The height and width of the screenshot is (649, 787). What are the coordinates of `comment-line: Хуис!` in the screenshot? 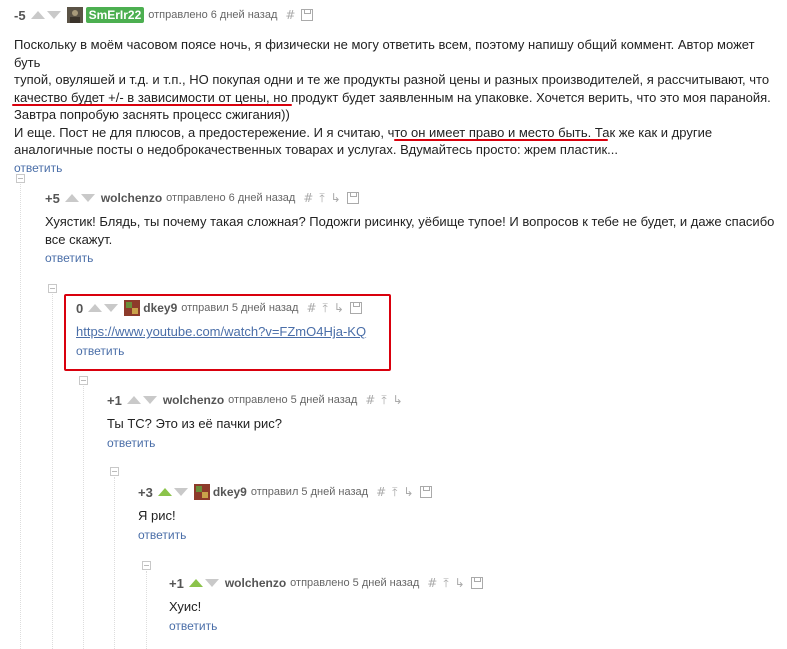 It's located at (185, 606).